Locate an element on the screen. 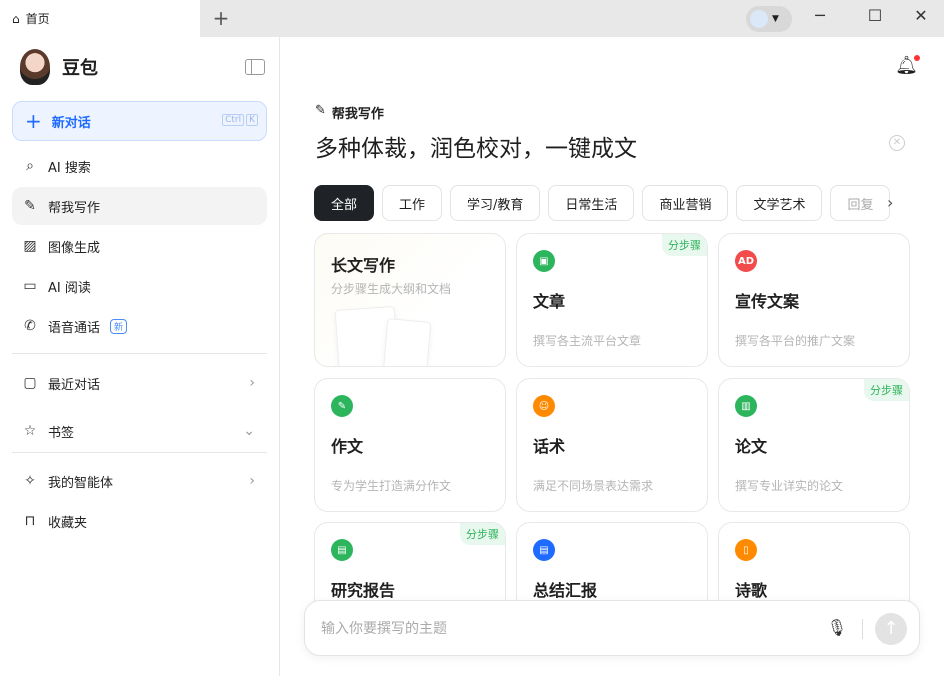  card-desc: 满足不同场景表达需求 is located at coordinates (593, 486).